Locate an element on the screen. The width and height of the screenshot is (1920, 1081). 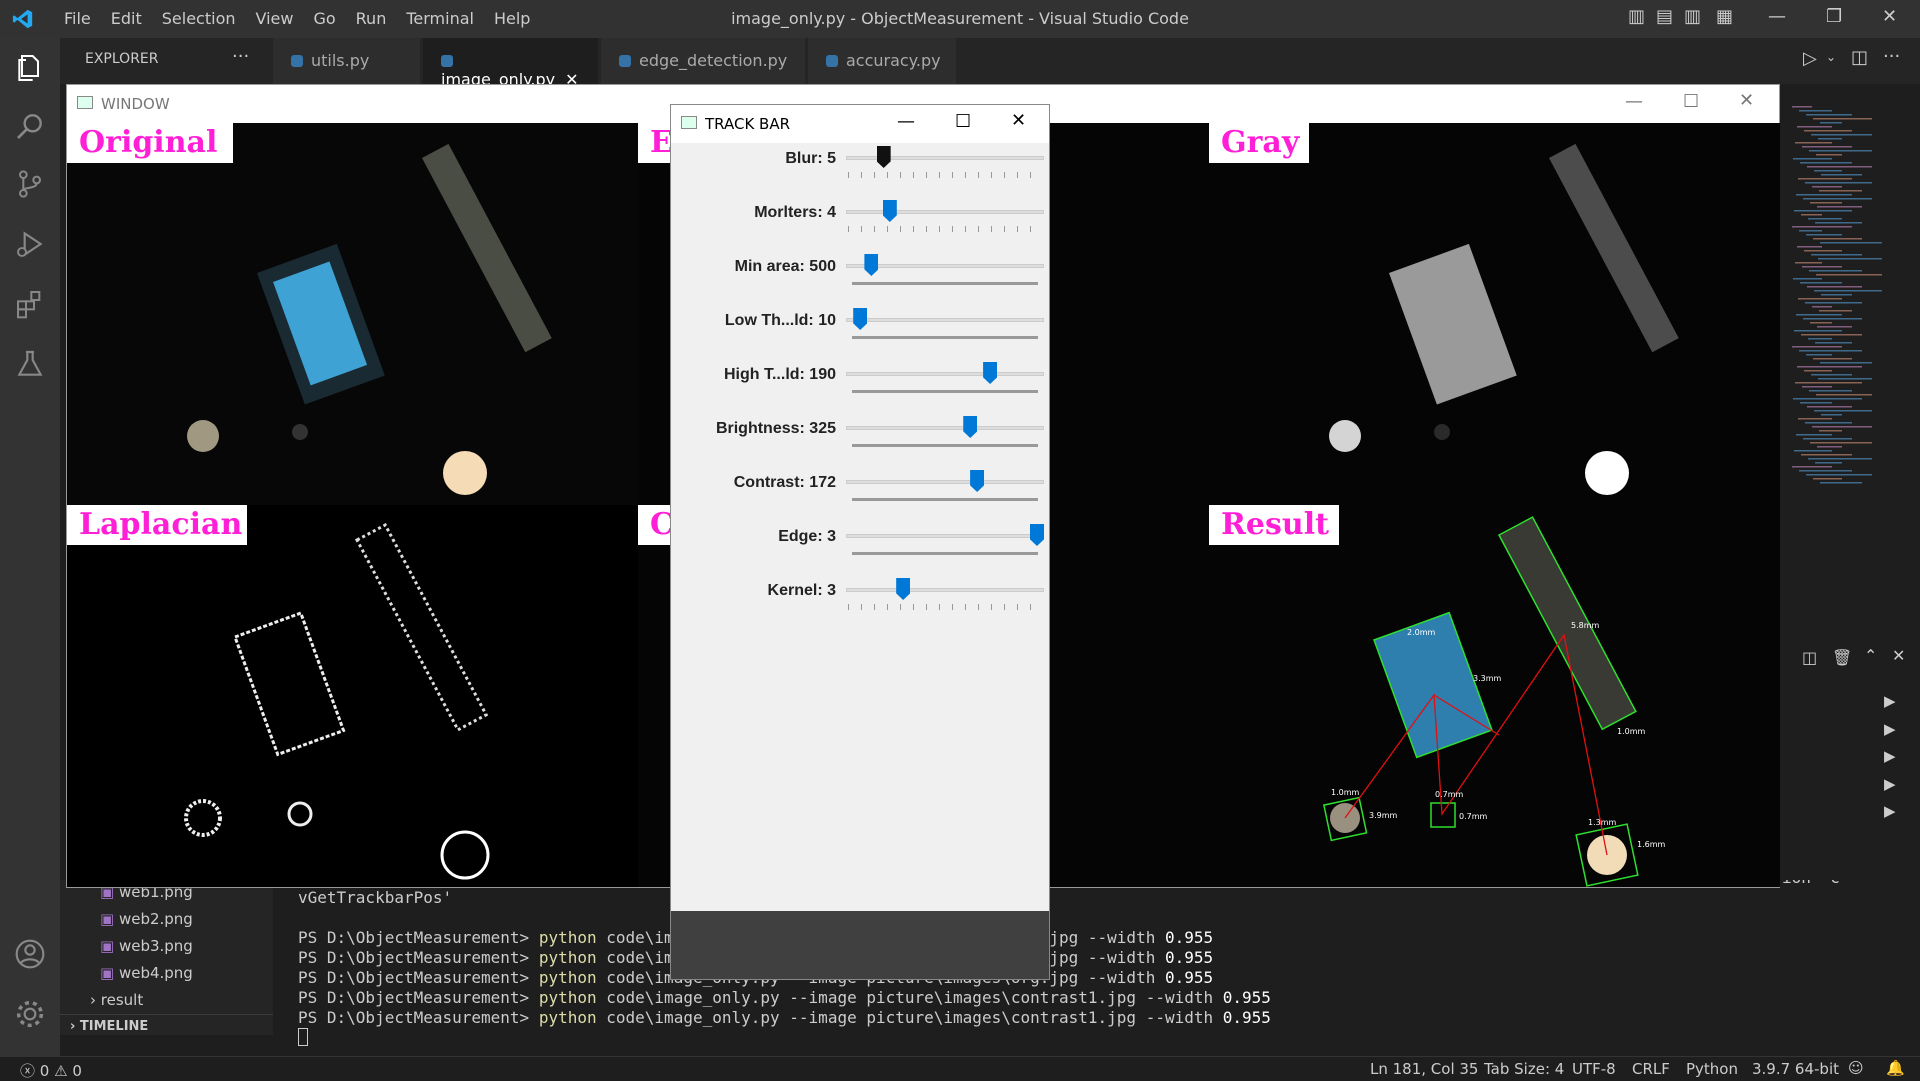
account-icon is located at coordinates (30, 954).